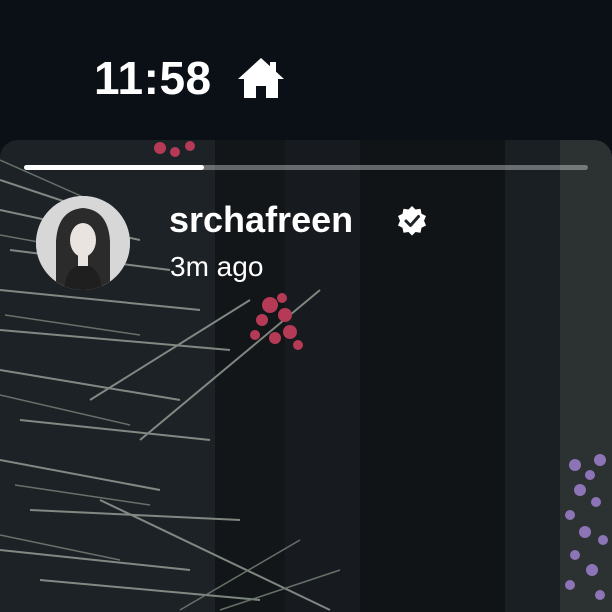 The width and height of the screenshot is (612, 612). Describe the element at coordinates (306, 167) in the screenshot. I see `story-progress-bar` at that location.